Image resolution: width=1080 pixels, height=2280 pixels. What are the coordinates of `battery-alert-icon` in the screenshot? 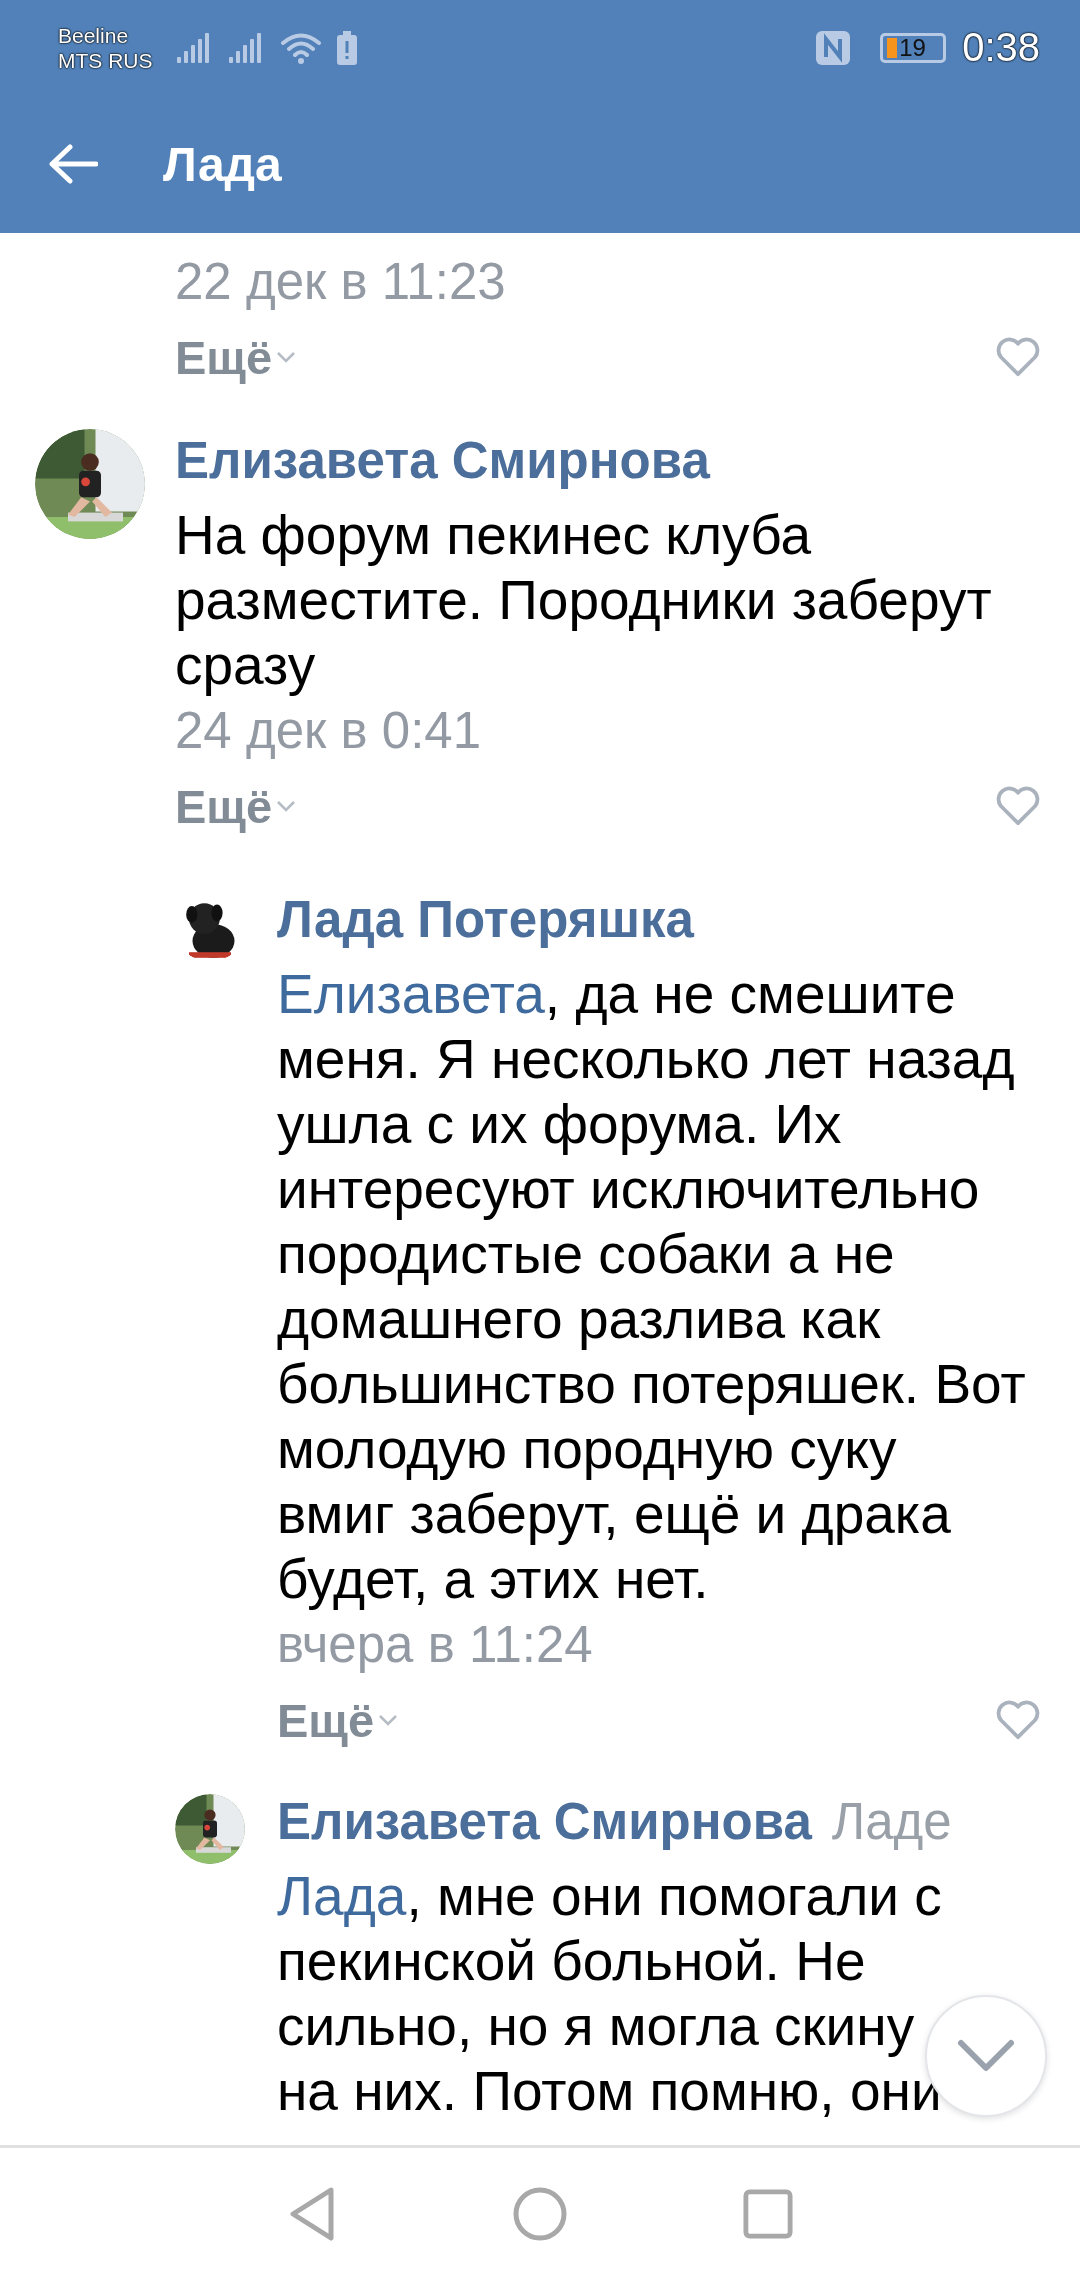 It's located at (346, 47).